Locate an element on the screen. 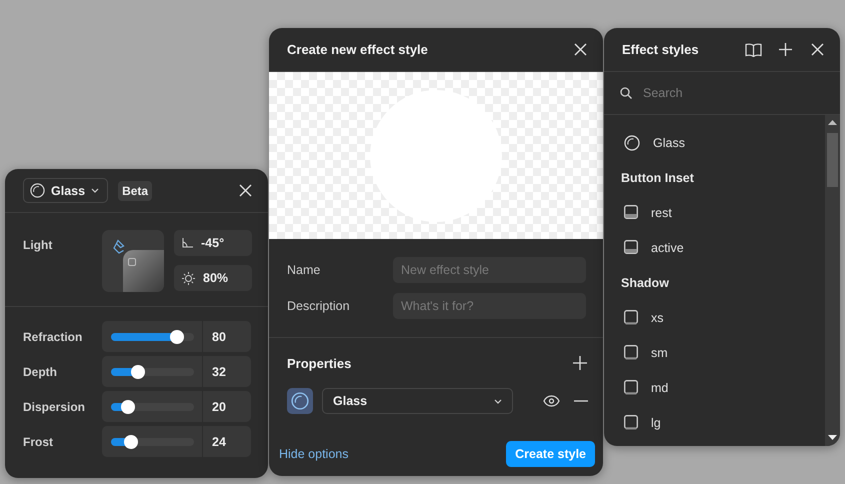 The width and height of the screenshot is (845, 484). hide-options-link: Hide options is located at coordinates (313, 454).